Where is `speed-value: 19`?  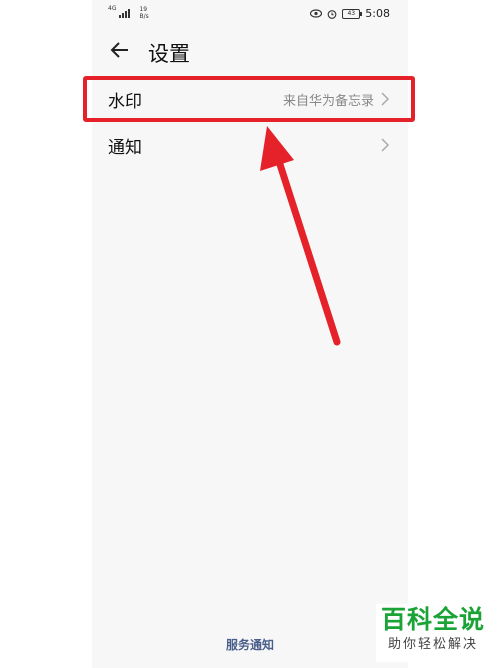 speed-value: 19 is located at coordinates (143, 9).